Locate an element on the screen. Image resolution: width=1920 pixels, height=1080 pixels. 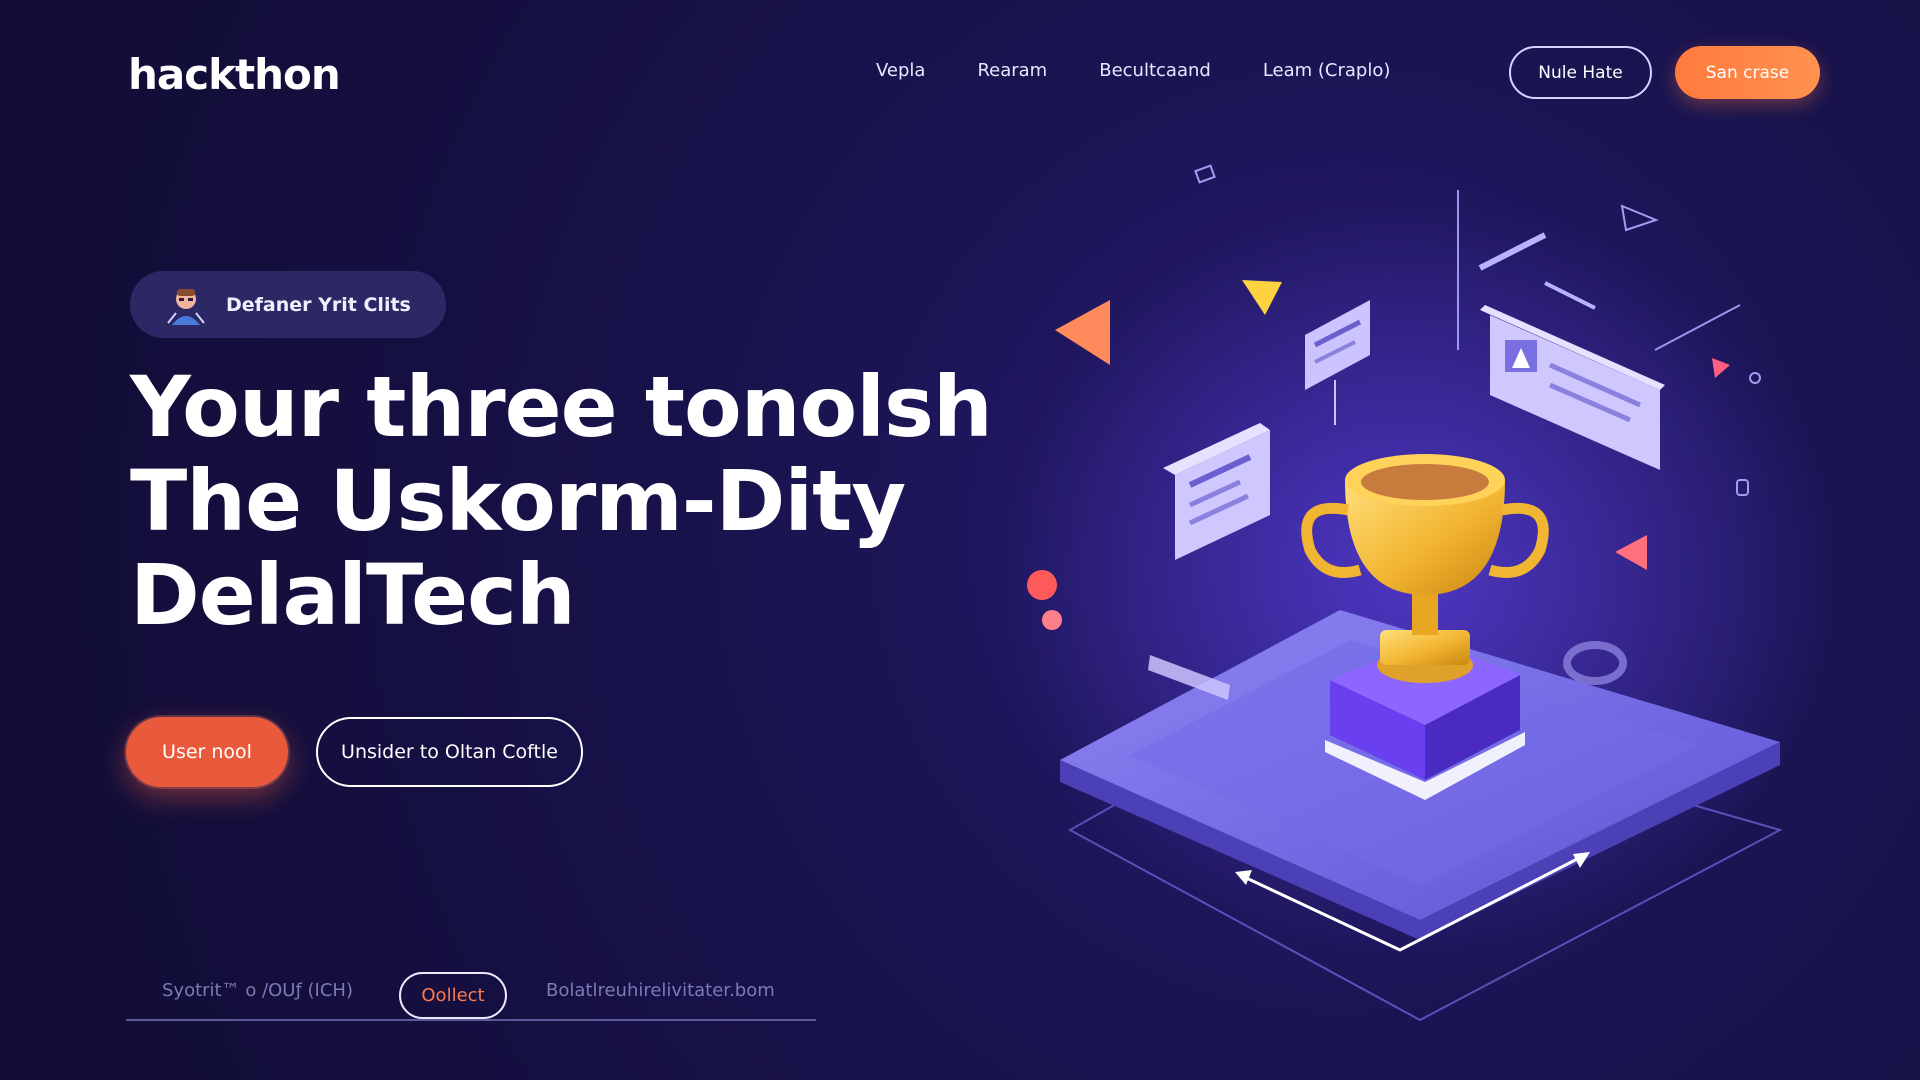
nav-link-vepla: Vepla is located at coordinates (900, 70).